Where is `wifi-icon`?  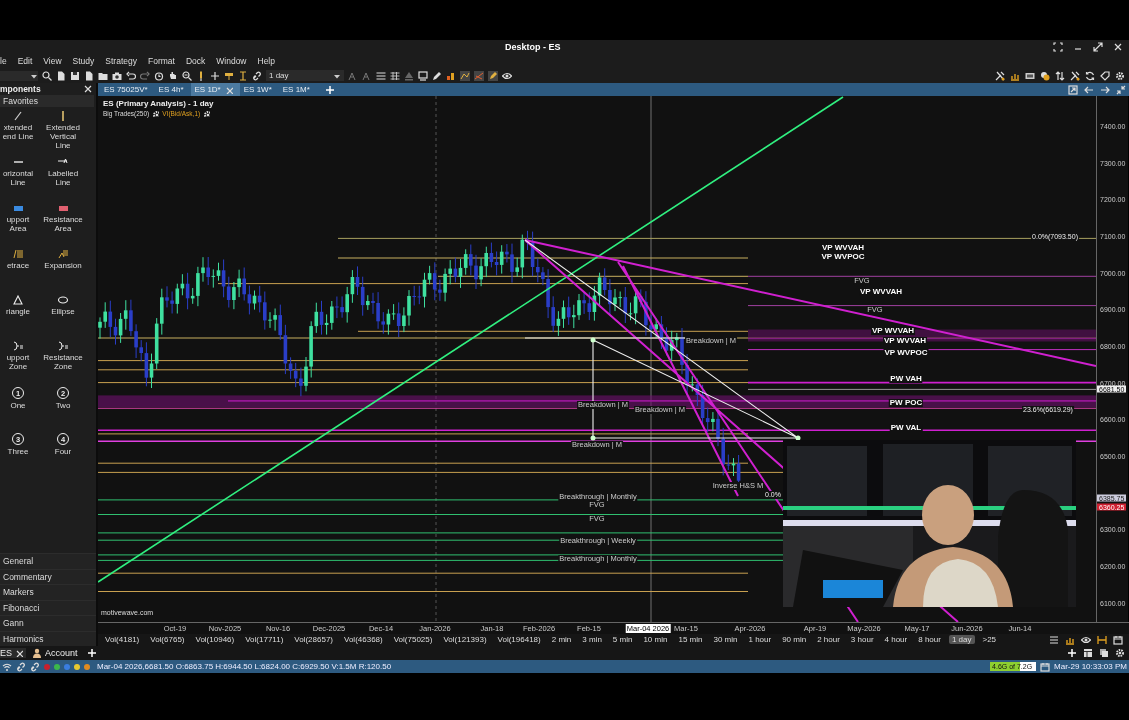 wifi-icon is located at coordinates (7, 666).